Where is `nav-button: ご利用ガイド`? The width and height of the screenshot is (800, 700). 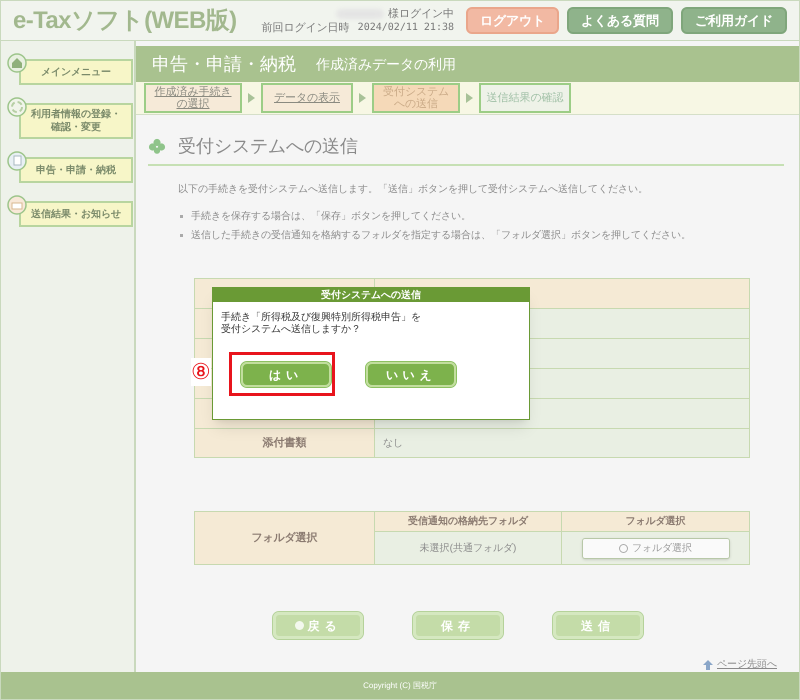
nav-button: ご利用ガイド is located at coordinates (734, 20).